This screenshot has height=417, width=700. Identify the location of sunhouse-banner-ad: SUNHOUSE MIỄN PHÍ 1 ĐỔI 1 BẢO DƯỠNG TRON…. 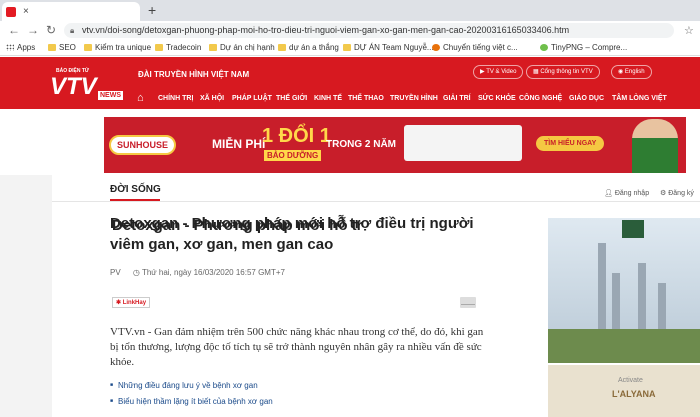
(395, 145).